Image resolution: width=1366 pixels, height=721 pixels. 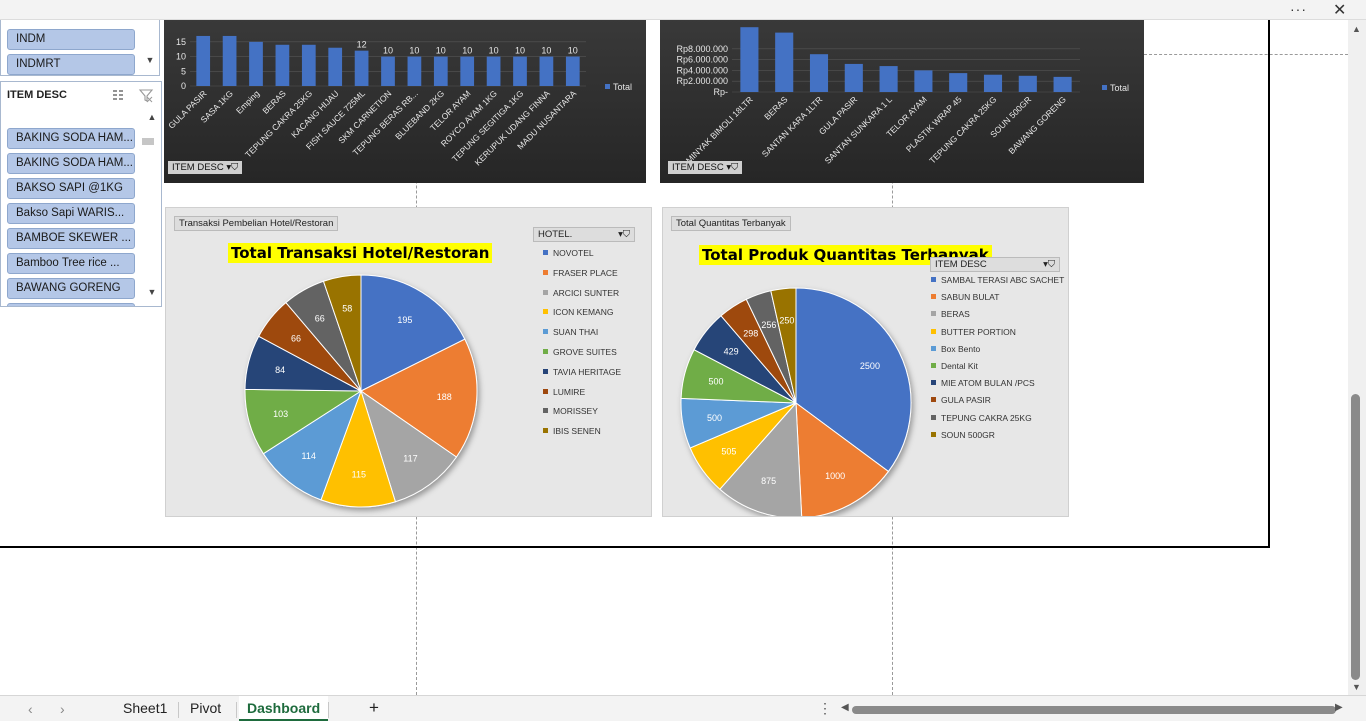 I want to click on scroll-down-icon: ▼, so click(x=1356, y=687).